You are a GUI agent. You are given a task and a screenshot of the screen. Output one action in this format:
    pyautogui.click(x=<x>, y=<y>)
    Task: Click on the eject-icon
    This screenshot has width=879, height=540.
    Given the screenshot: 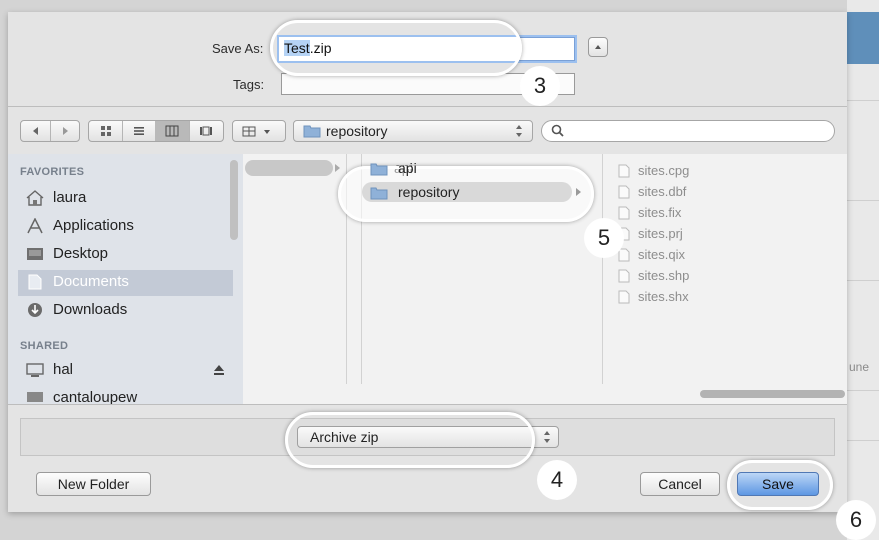 What is the action you would take?
    pyautogui.click(x=219, y=370)
    